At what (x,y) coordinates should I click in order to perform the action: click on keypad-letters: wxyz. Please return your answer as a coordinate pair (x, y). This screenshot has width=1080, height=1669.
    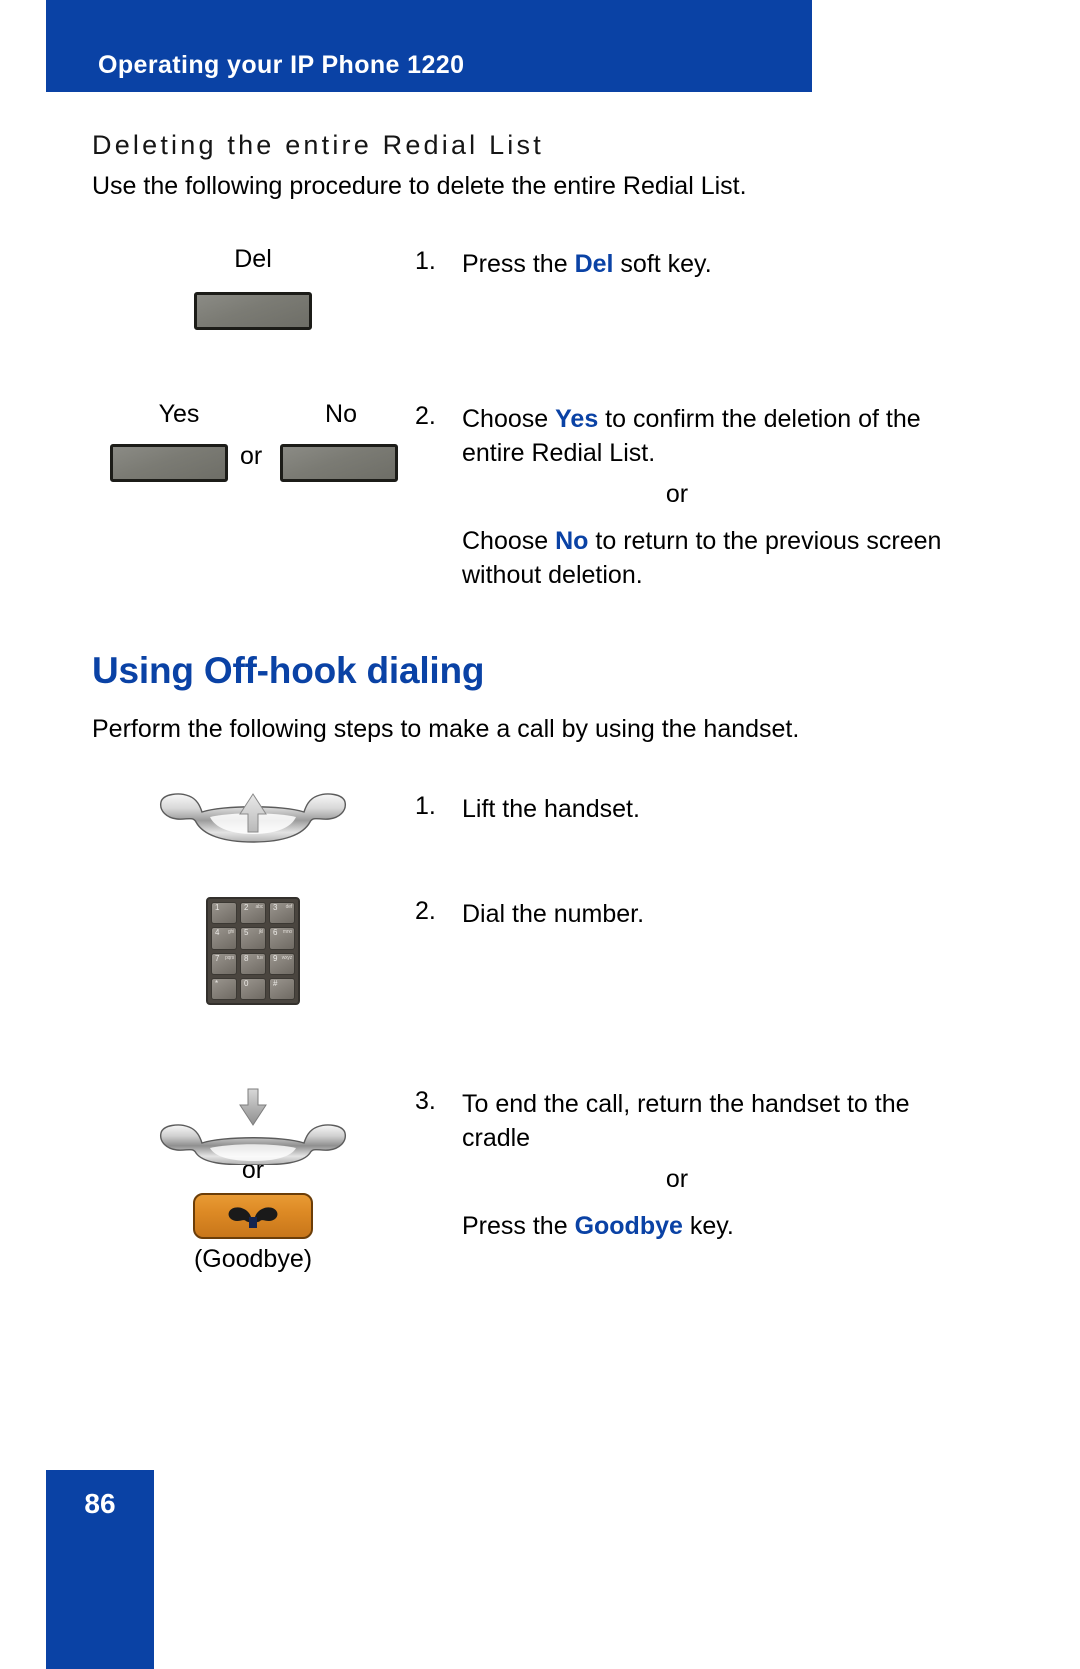
    Looking at the image, I should click on (287, 957).